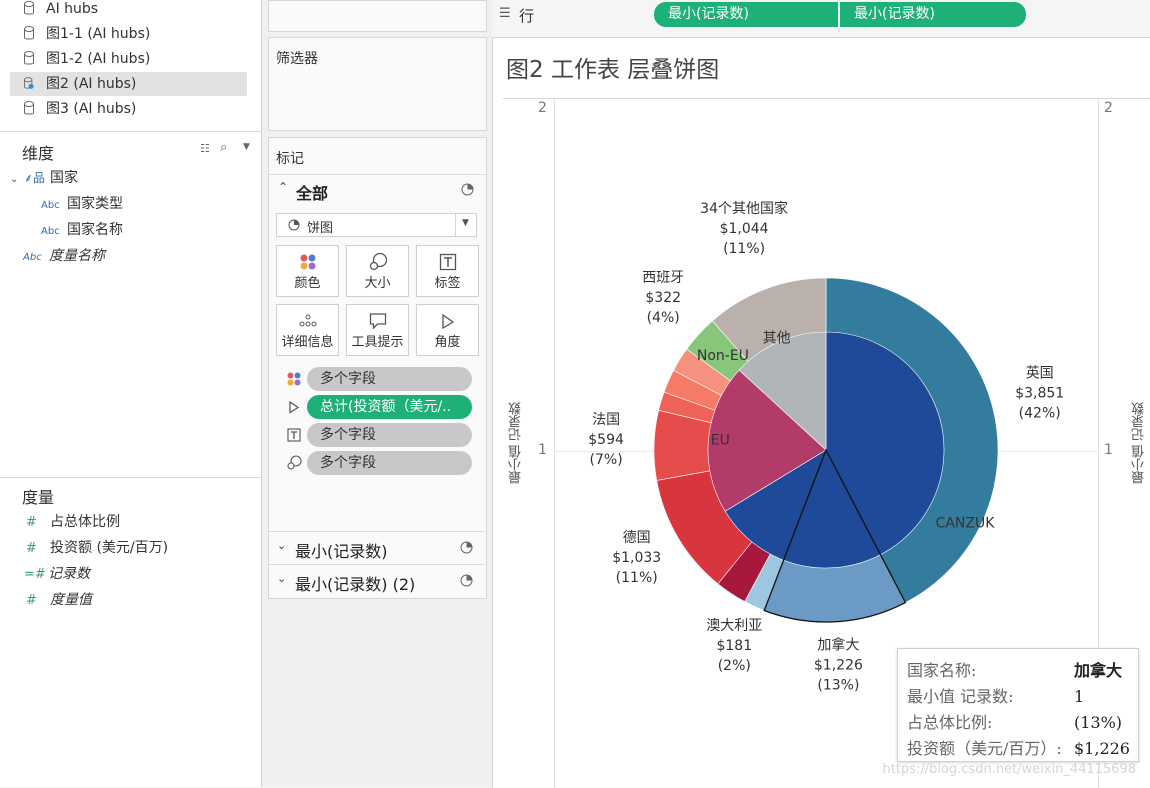 This screenshot has height=788, width=1150. I want to click on measure-field: # 占总体比例, so click(73, 522).